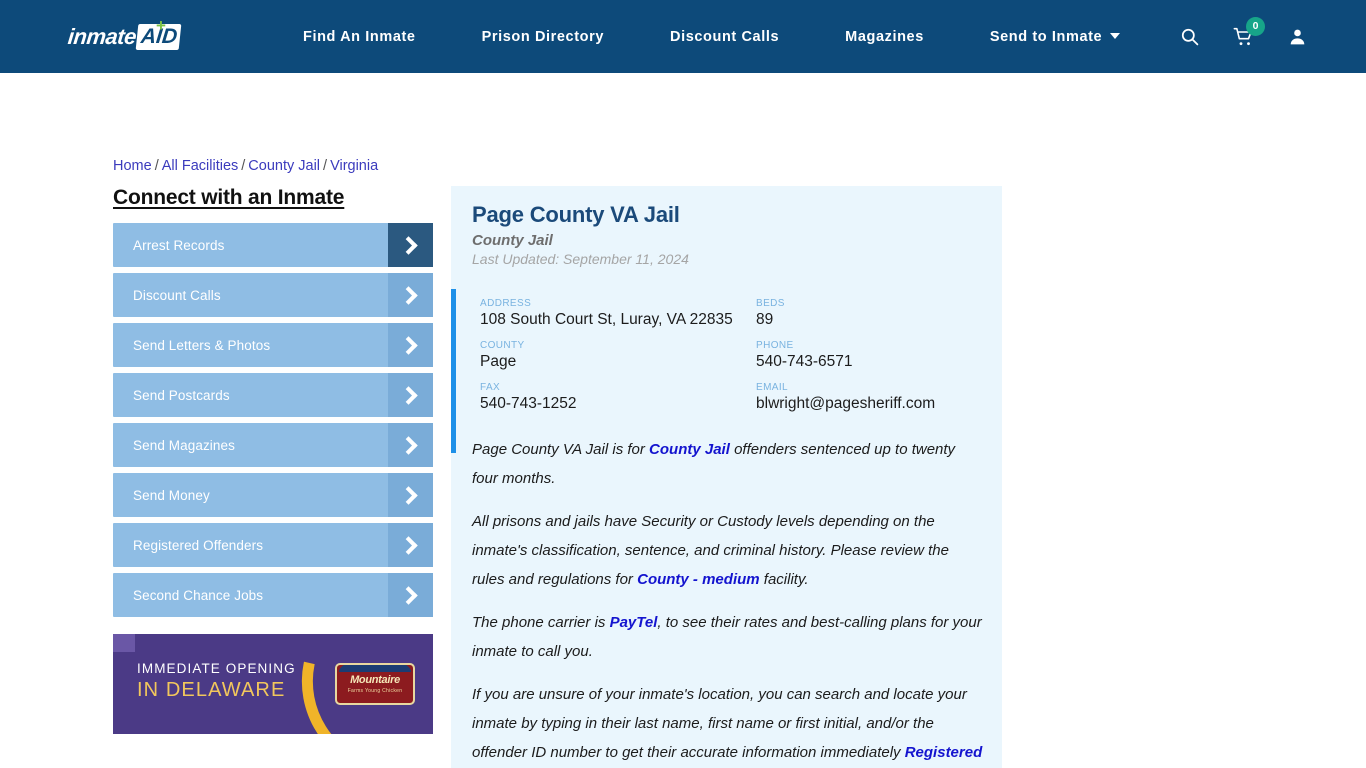 The image size is (1366, 768). I want to click on logo-wordmark: inmate, so click(102, 36).